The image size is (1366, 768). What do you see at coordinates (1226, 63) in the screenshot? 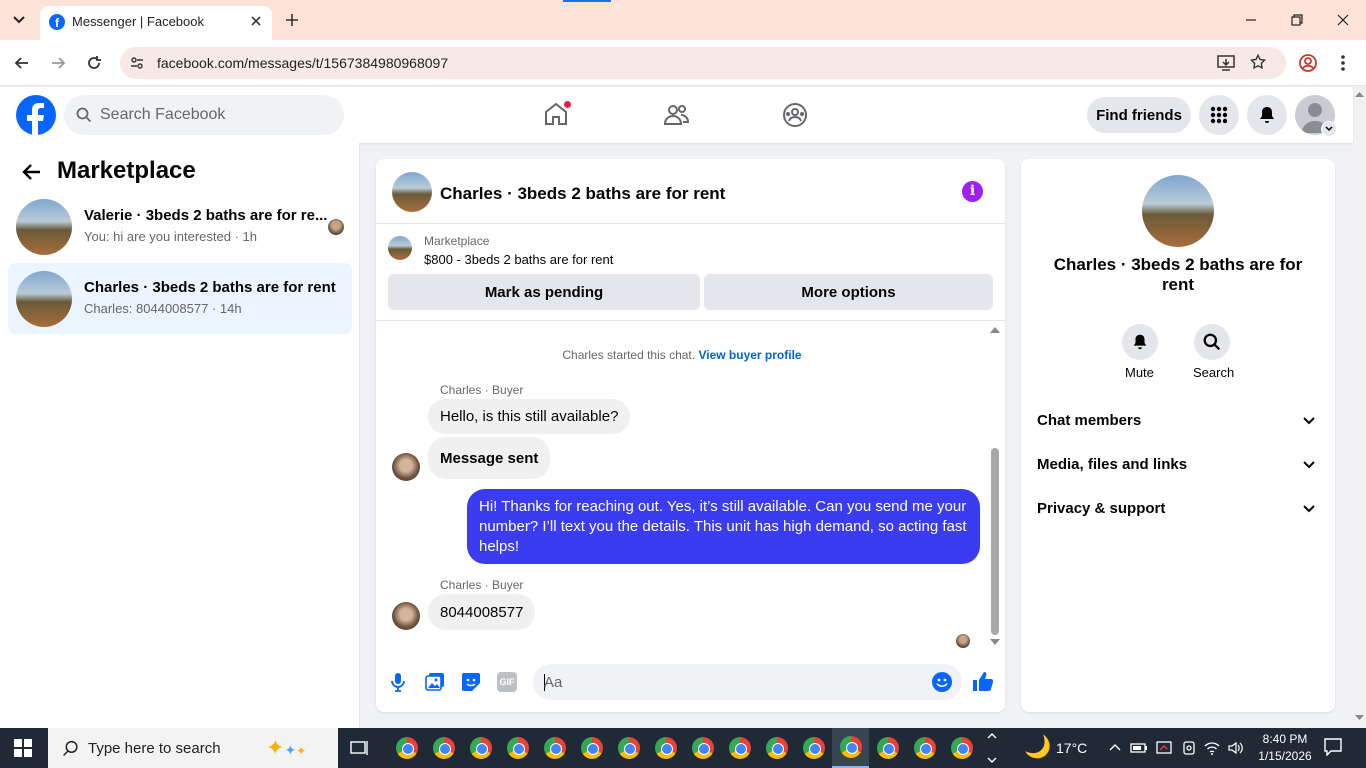
I see `install-app-icon` at bounding box center [1226, 63].